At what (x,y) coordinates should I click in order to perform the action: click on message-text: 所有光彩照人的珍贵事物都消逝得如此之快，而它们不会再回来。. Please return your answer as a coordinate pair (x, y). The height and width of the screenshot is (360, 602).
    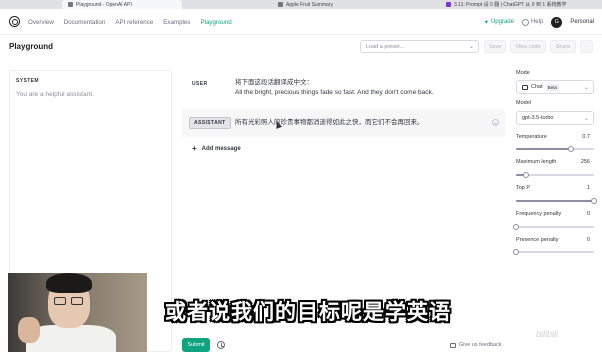
    Looking at the image, I should click on (329, 123).